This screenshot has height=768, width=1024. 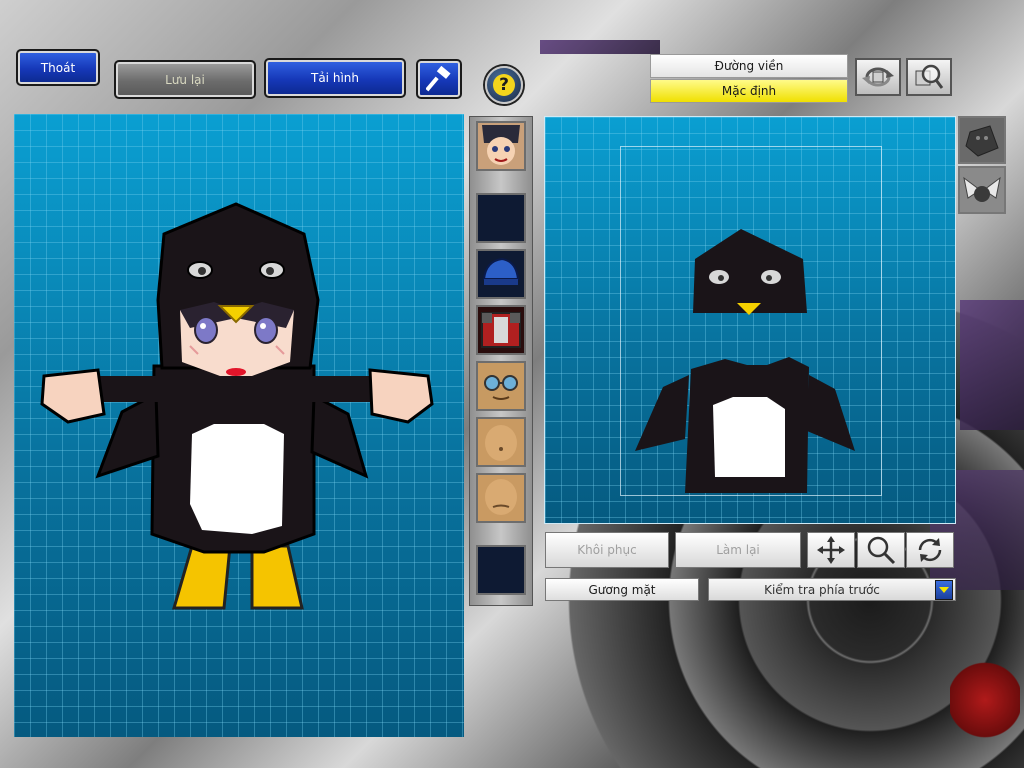 I want to click on wing-emblem-button, so click(x=982, y=190).